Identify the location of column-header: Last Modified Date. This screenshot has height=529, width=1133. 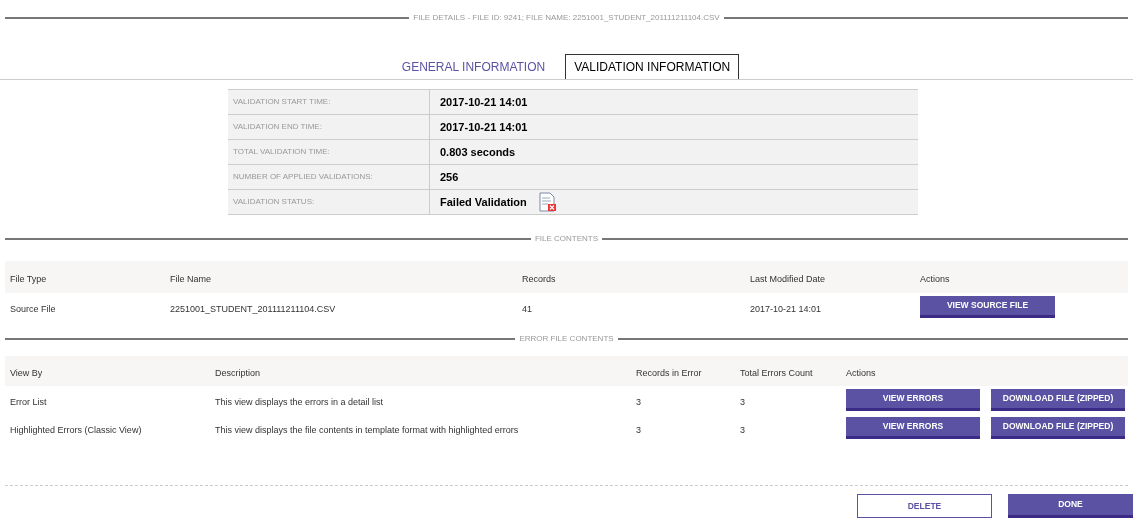
(788, 279).